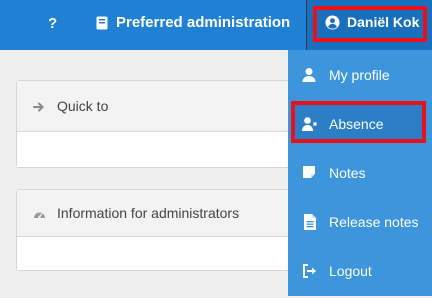 The image size is (432, 298). I want to click on preferred-administration-label: Preferred administration, so click(203, 22).